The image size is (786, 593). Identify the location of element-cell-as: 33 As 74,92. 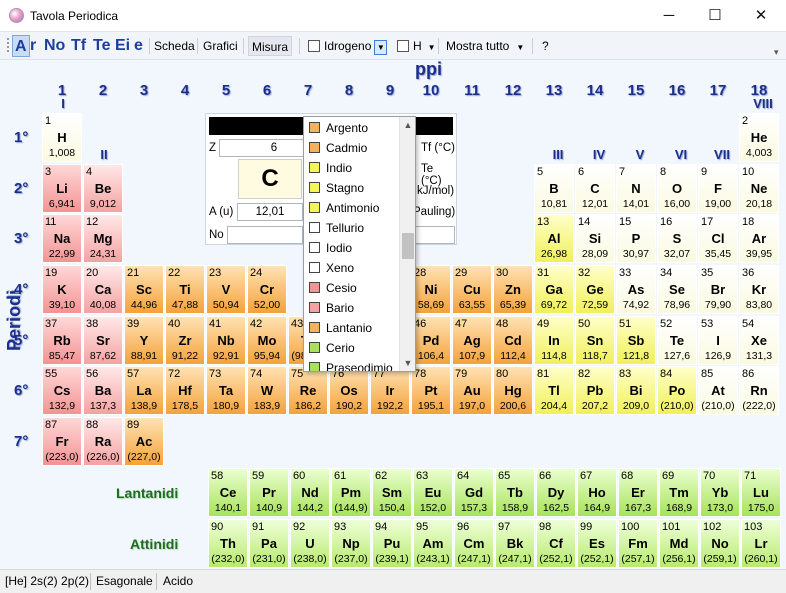
(636, 289).